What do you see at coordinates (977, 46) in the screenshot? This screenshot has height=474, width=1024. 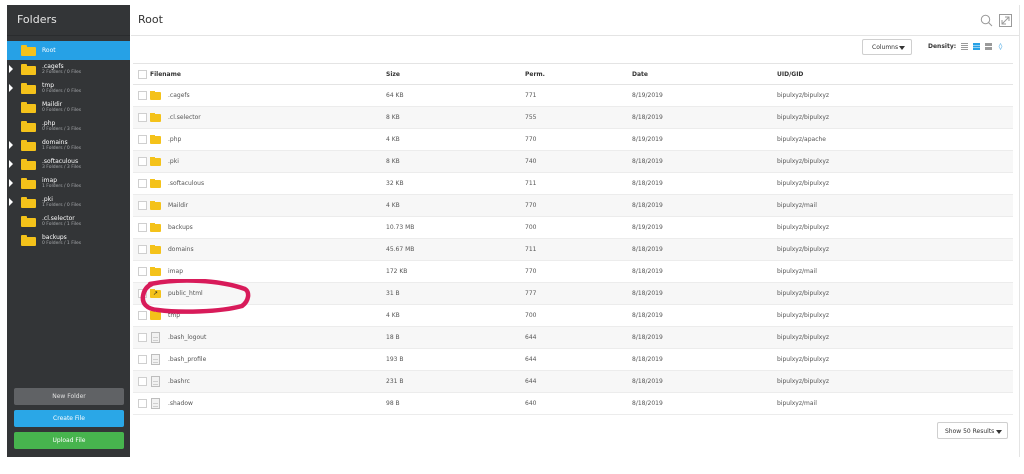 I see `density-normal-icon` at bounding box center [977, 46].